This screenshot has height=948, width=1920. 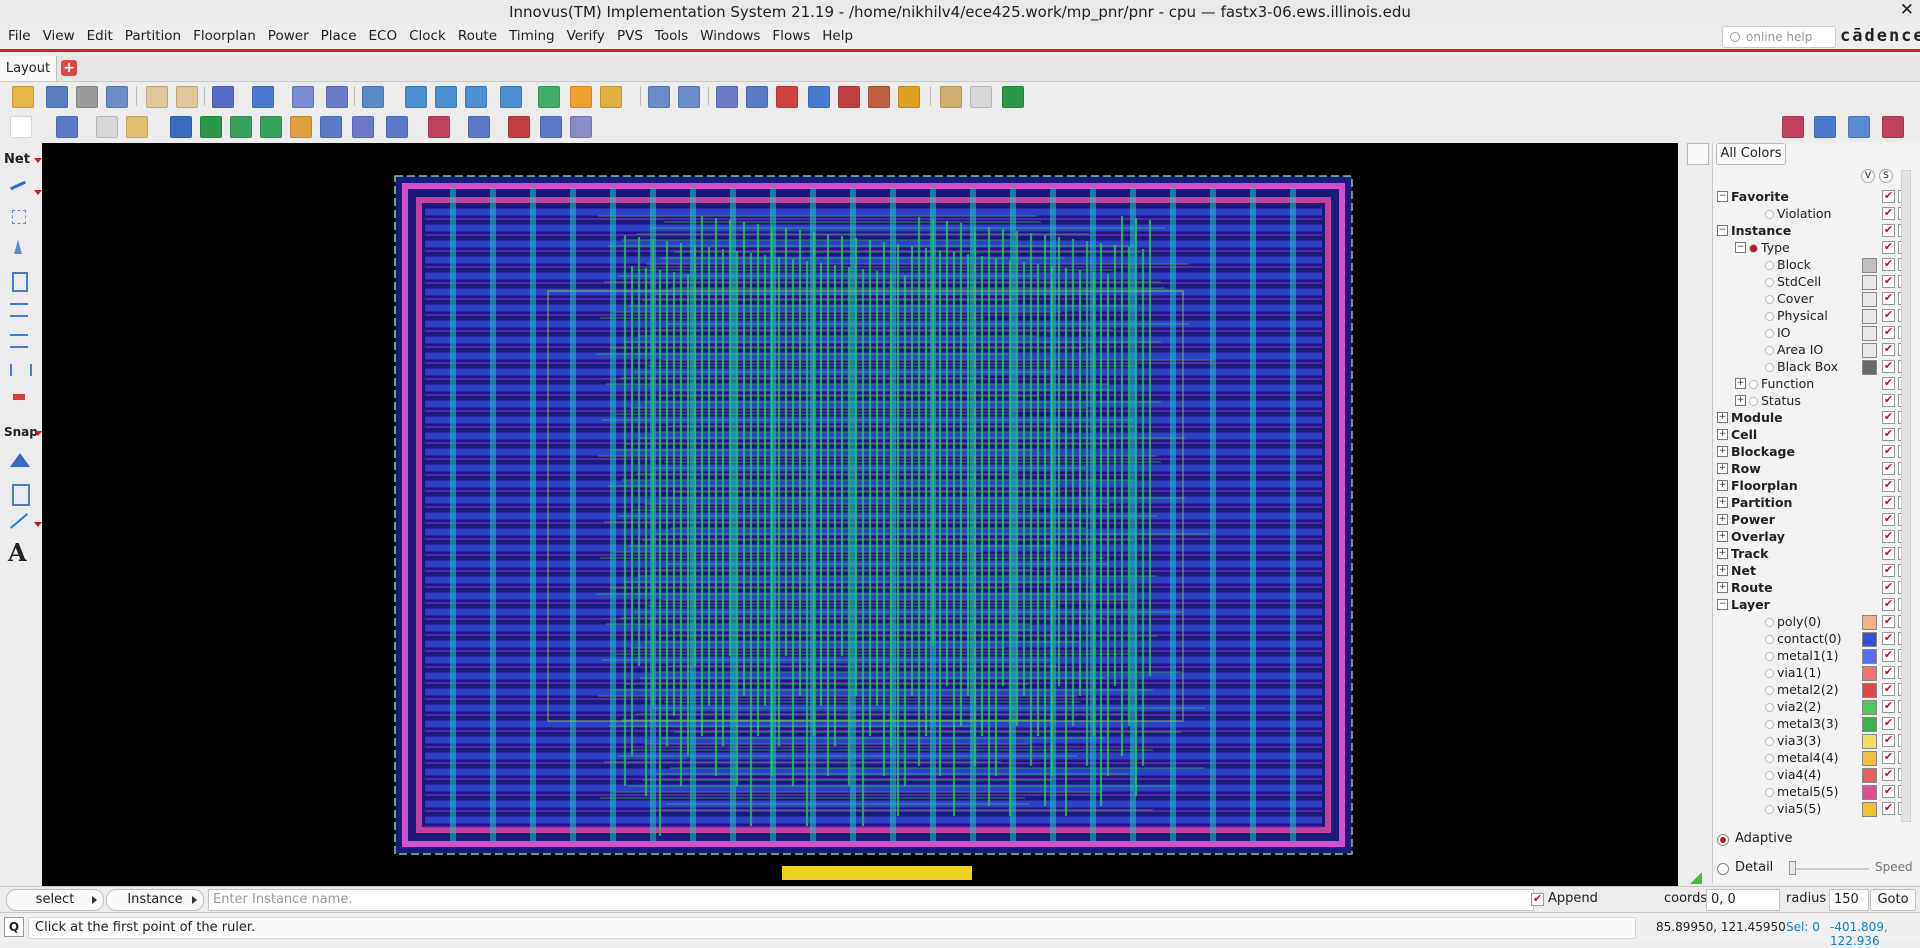 I want to click on box-select-icon, so click(x=363, y=127).